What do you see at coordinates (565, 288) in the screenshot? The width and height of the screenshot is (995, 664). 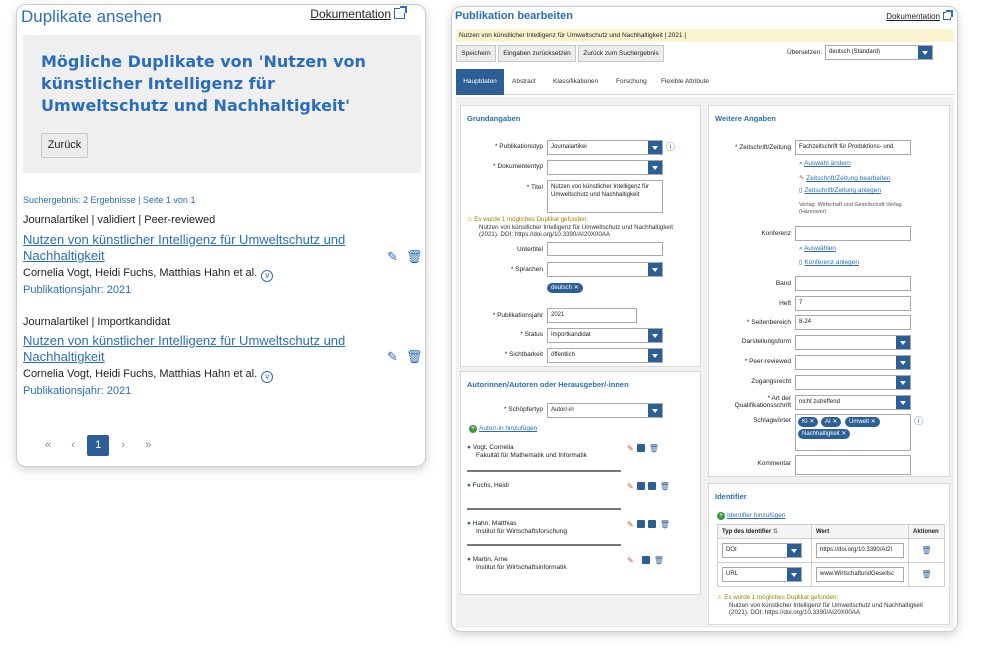 I see `language-chip: deutsch ✕` at bounding box center [565, 288].